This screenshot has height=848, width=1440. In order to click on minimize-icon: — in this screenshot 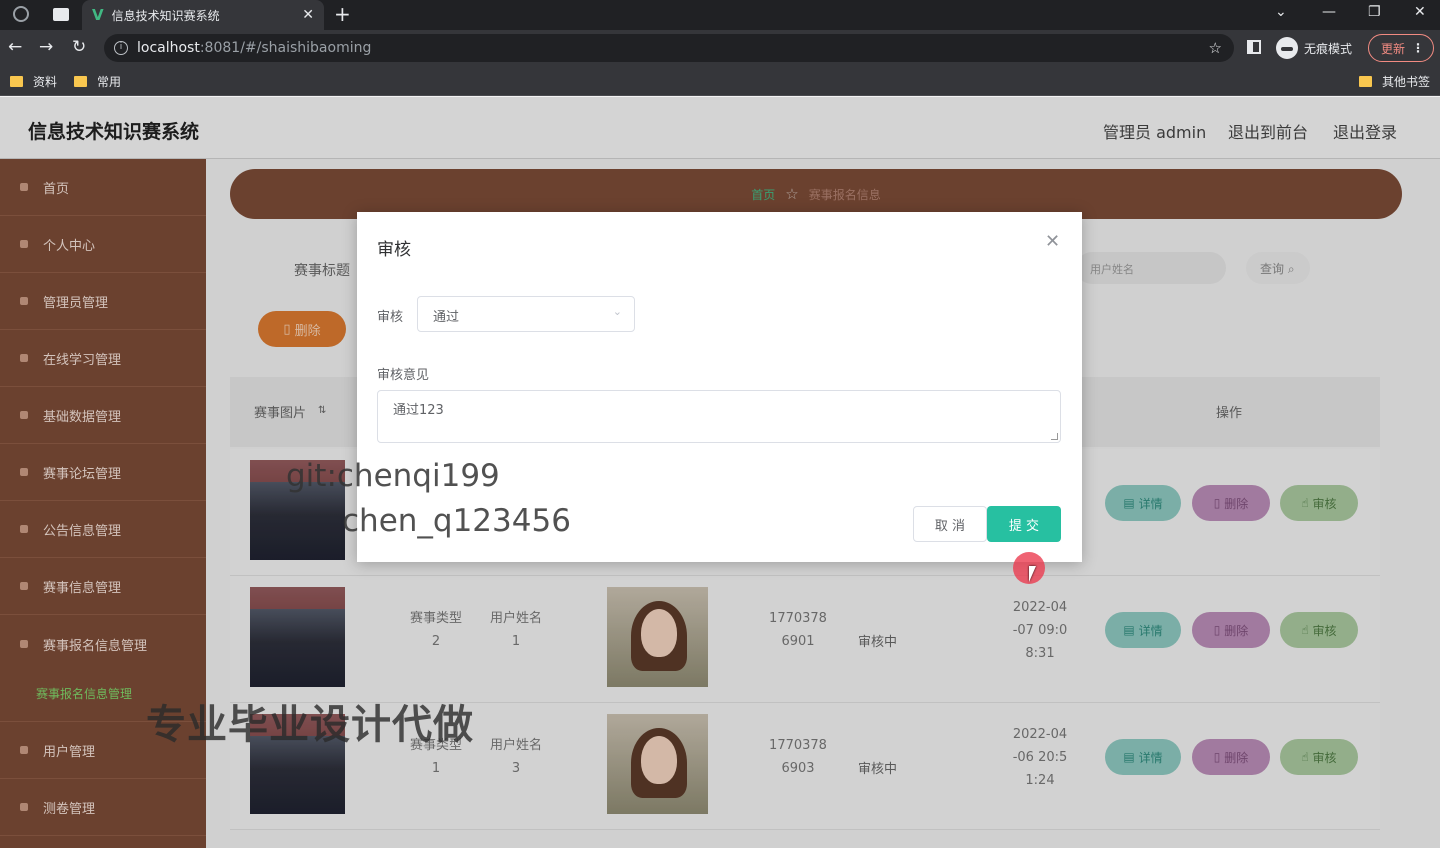, I will do `click(1329, 12)`.